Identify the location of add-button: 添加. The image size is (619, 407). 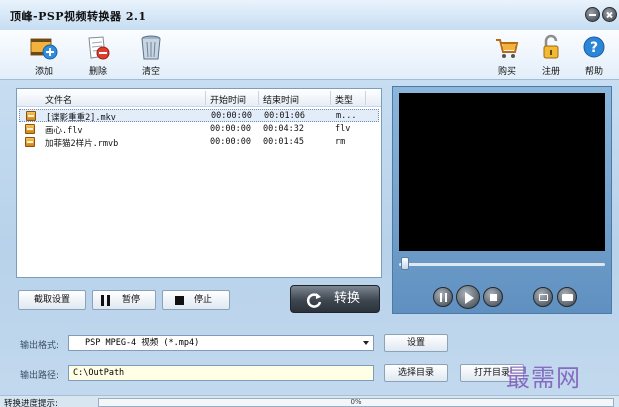
(44, 56).